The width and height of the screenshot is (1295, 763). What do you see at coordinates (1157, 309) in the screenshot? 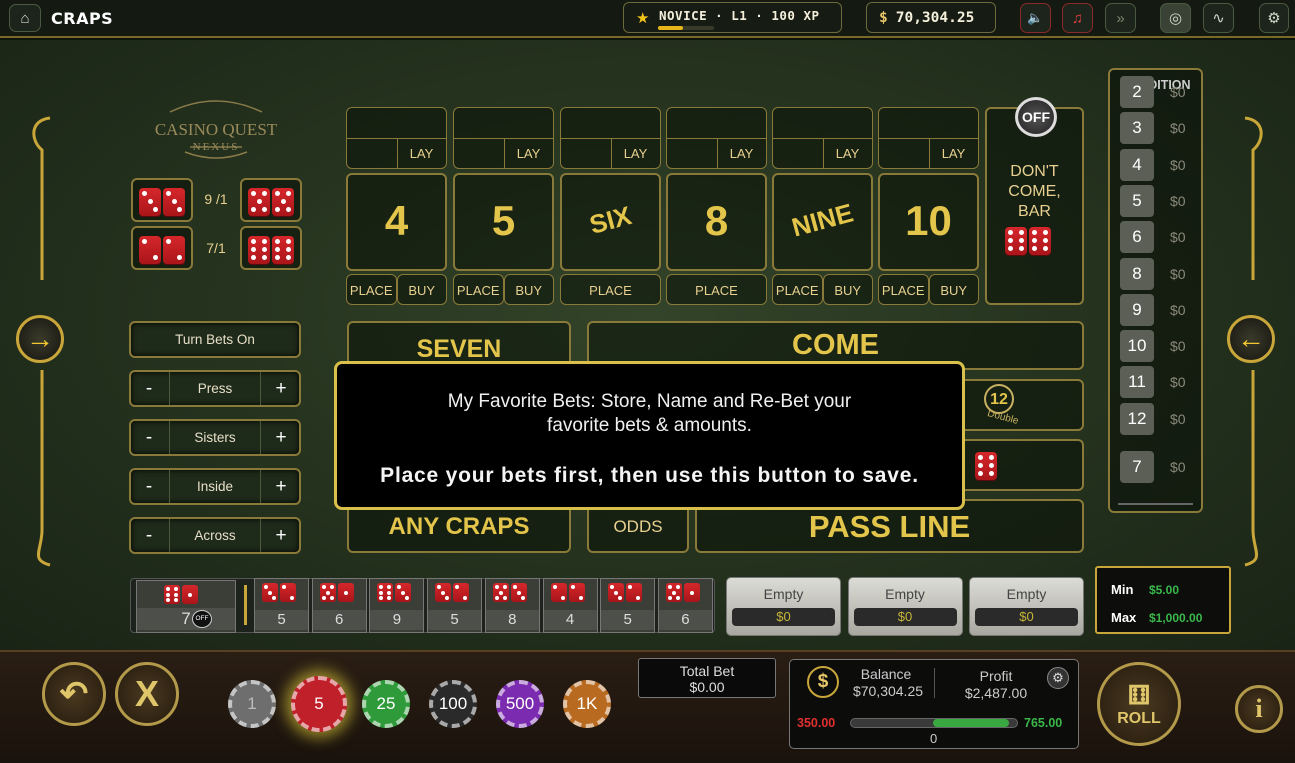
I see `condition-row: 9 $0` at bounding box center [1157, 309].